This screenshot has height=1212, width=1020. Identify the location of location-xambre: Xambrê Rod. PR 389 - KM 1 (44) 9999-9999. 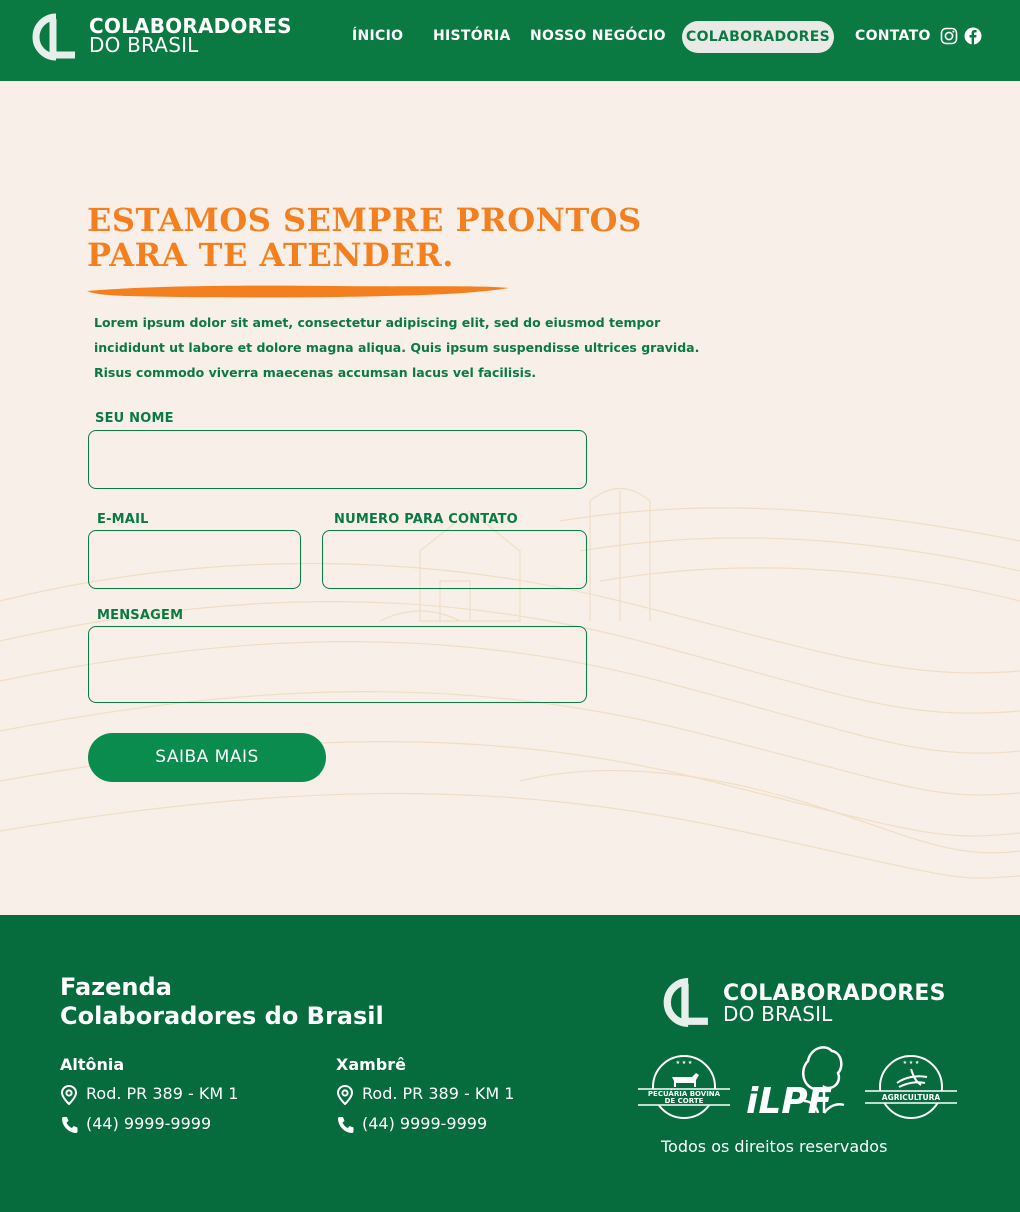
(456, 1099).